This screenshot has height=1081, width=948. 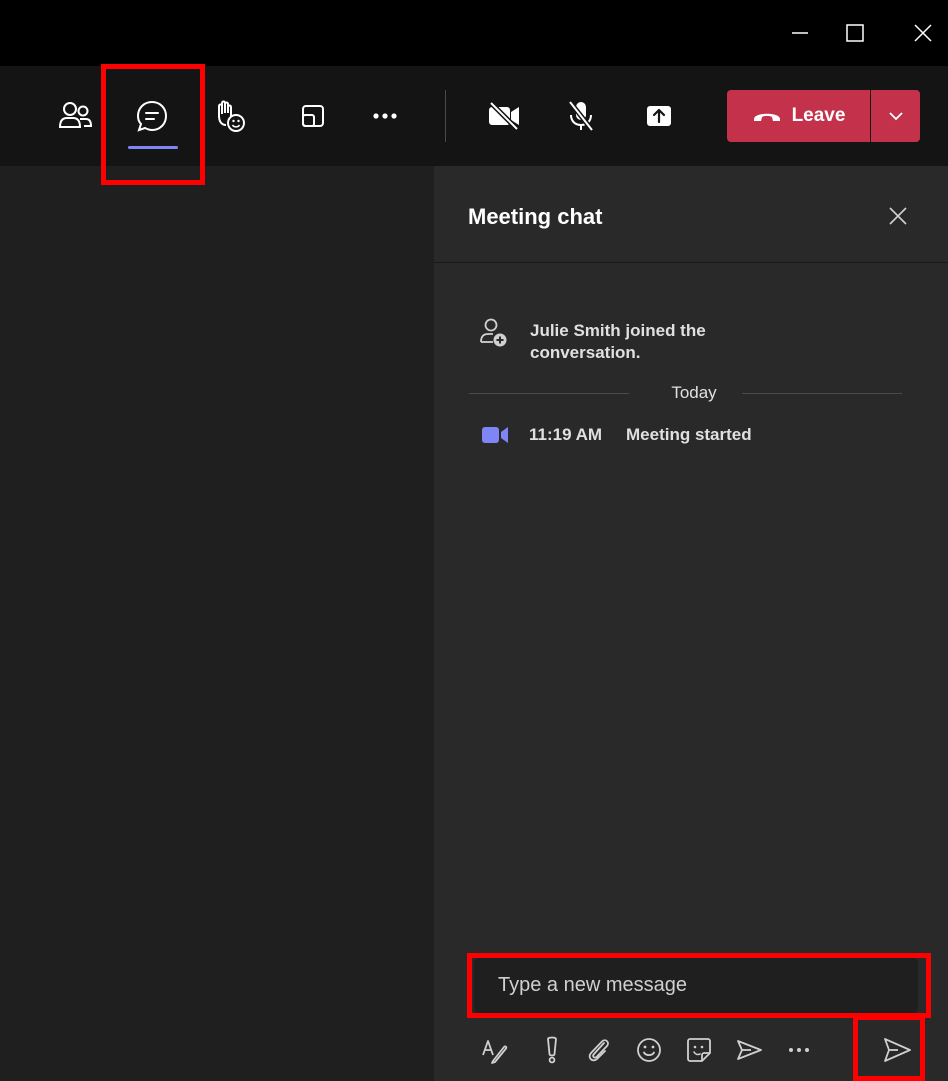 I want to click on send-button, so click(x=897, y=1050).